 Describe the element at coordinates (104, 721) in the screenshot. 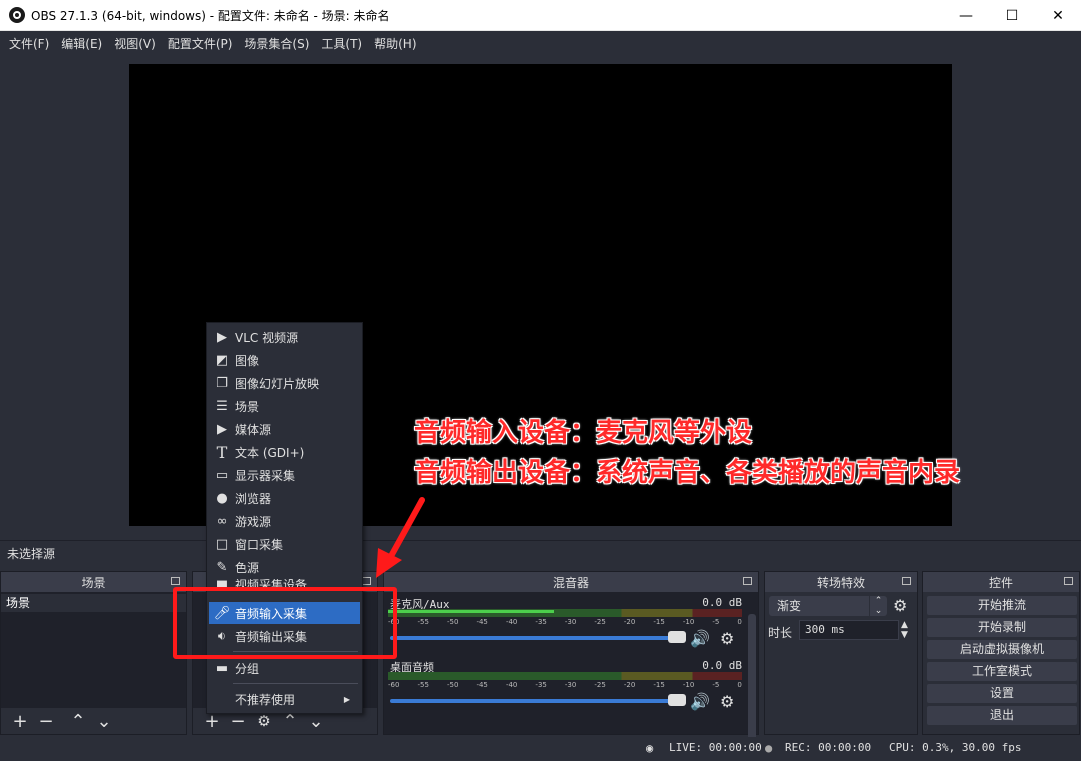

I see `chevron-down-icon: ⌄` at that location.